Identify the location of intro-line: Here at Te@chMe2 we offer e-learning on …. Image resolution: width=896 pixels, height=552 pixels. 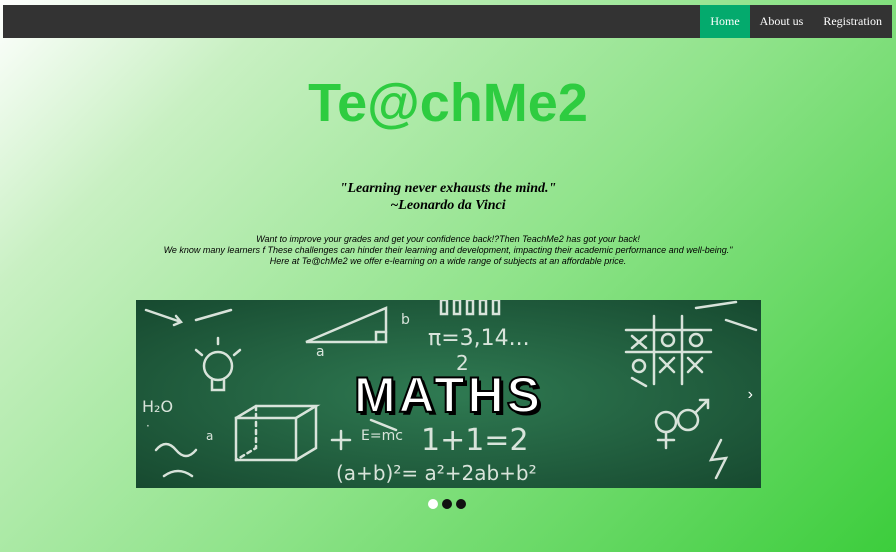
(448, 261).